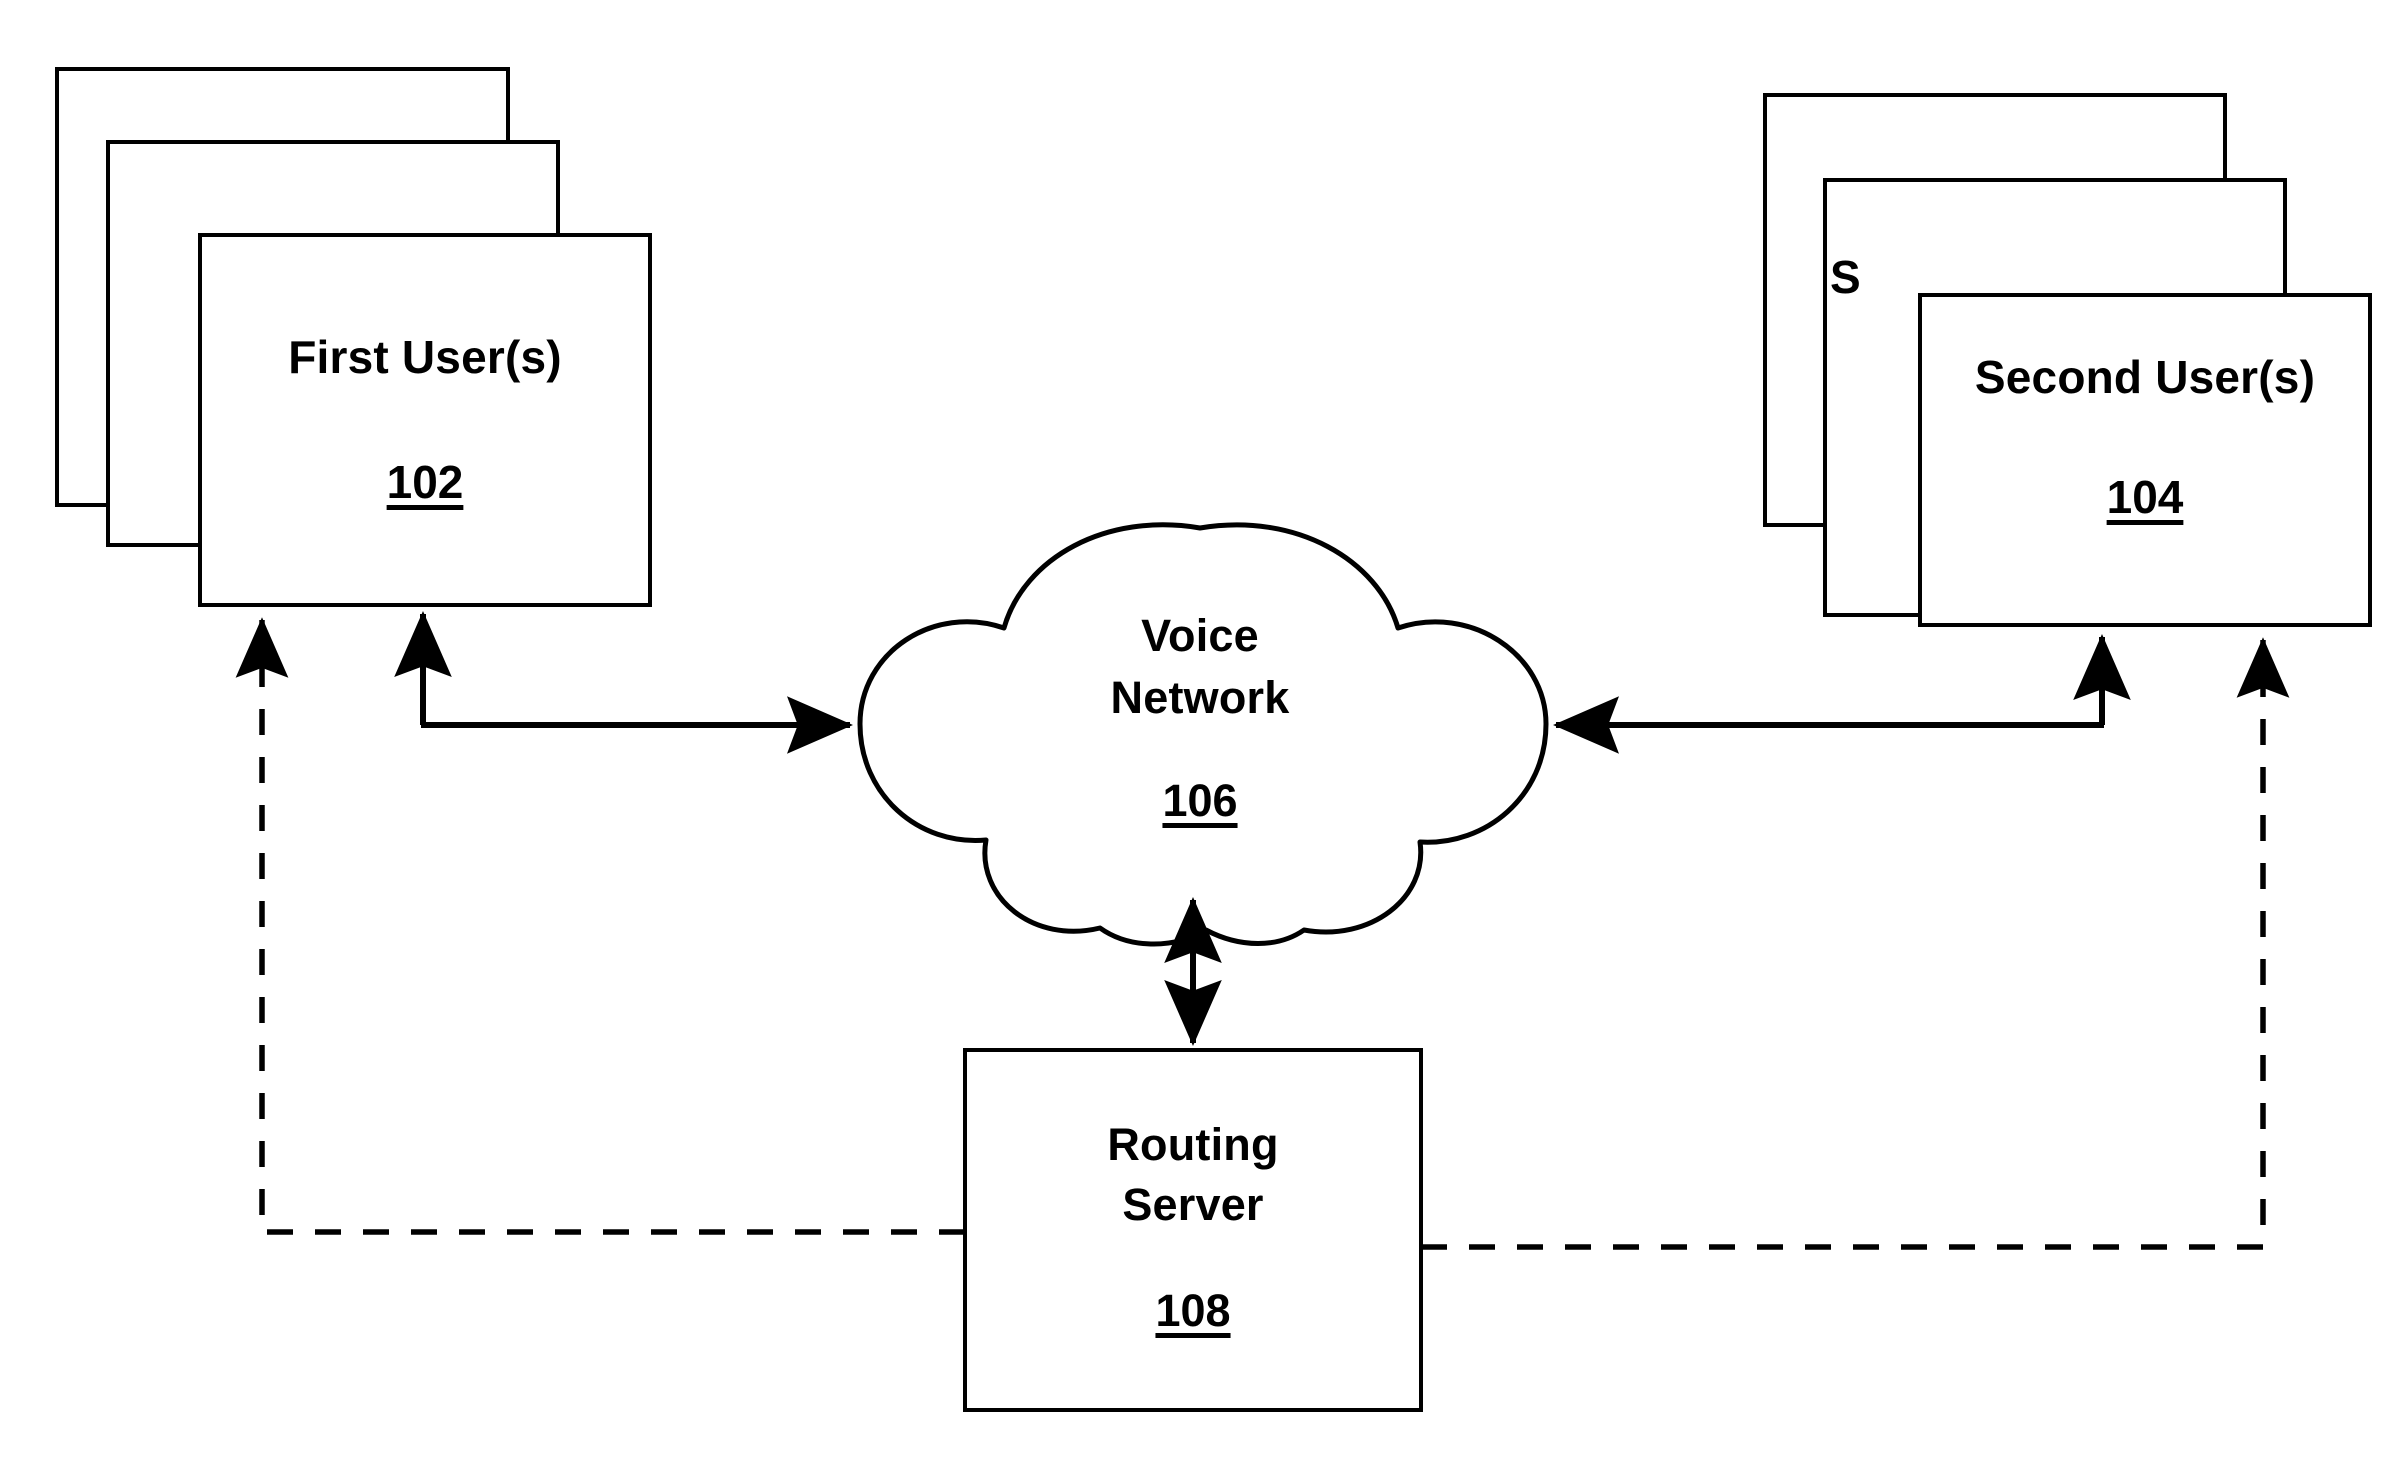  What do you see at coordinates (1842, 694) in the screenshot?
I see `connector-second-user-voice-network` at bounding box center [1842, 694].